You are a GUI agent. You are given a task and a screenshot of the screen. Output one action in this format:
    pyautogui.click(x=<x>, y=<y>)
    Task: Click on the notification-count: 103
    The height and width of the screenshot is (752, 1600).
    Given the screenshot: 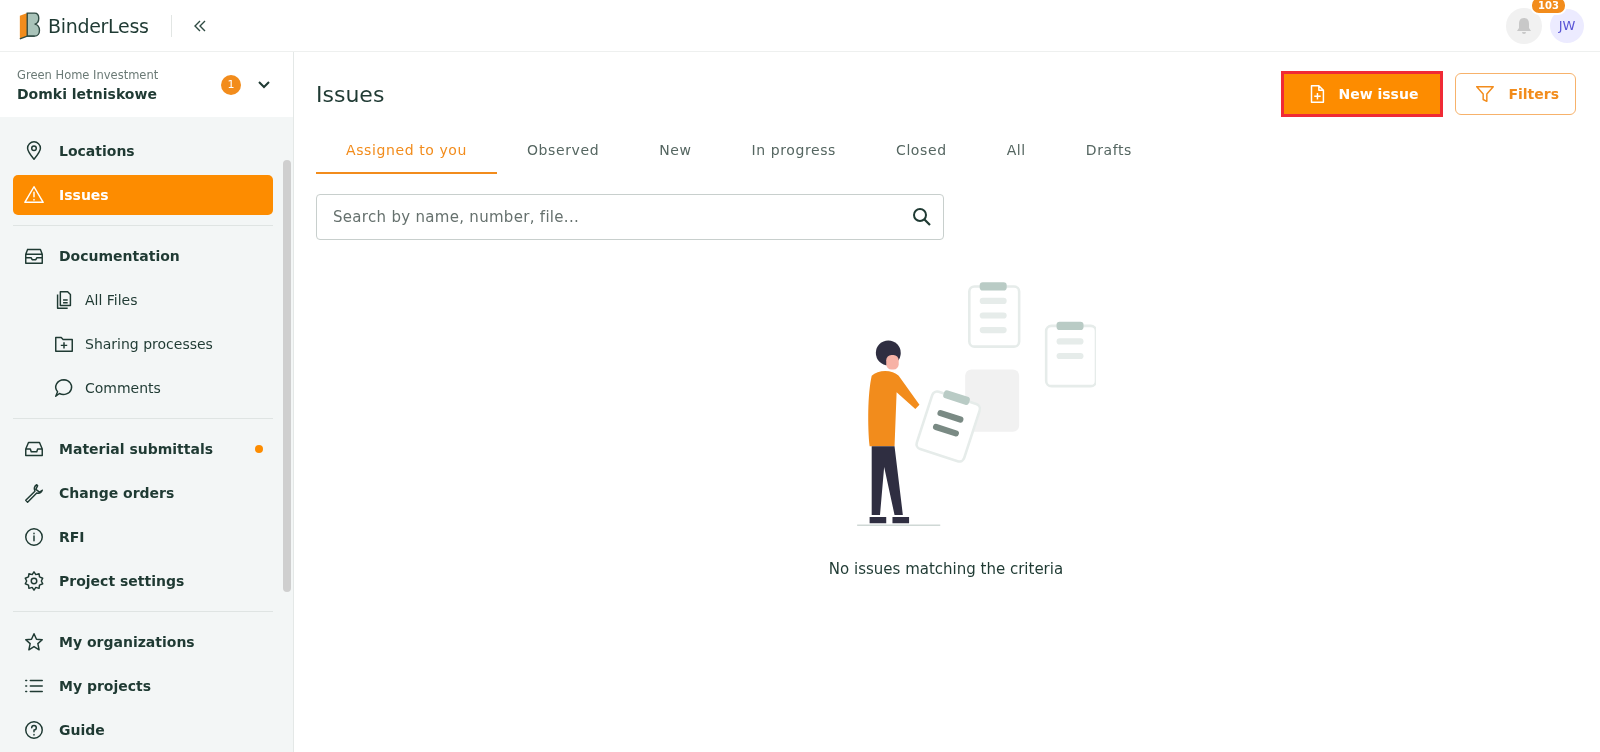 What is the action you would take?
    pyautogui.click(x=1548, y=7)
    